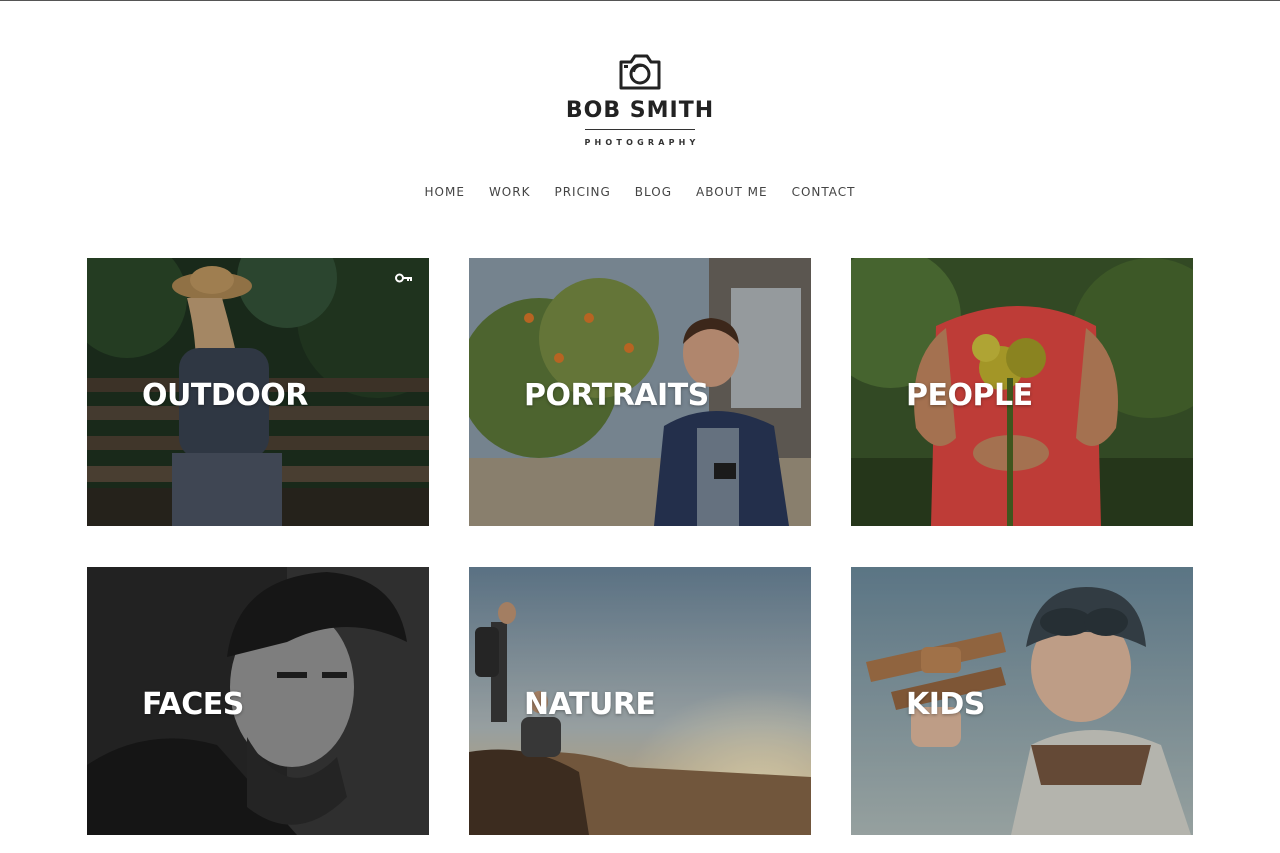 The width and height of the screenshot is (1280, 853). Describe the element at coordinates (445, 194) in the screenshot. I see `nav-item-home: HOME` at that location.